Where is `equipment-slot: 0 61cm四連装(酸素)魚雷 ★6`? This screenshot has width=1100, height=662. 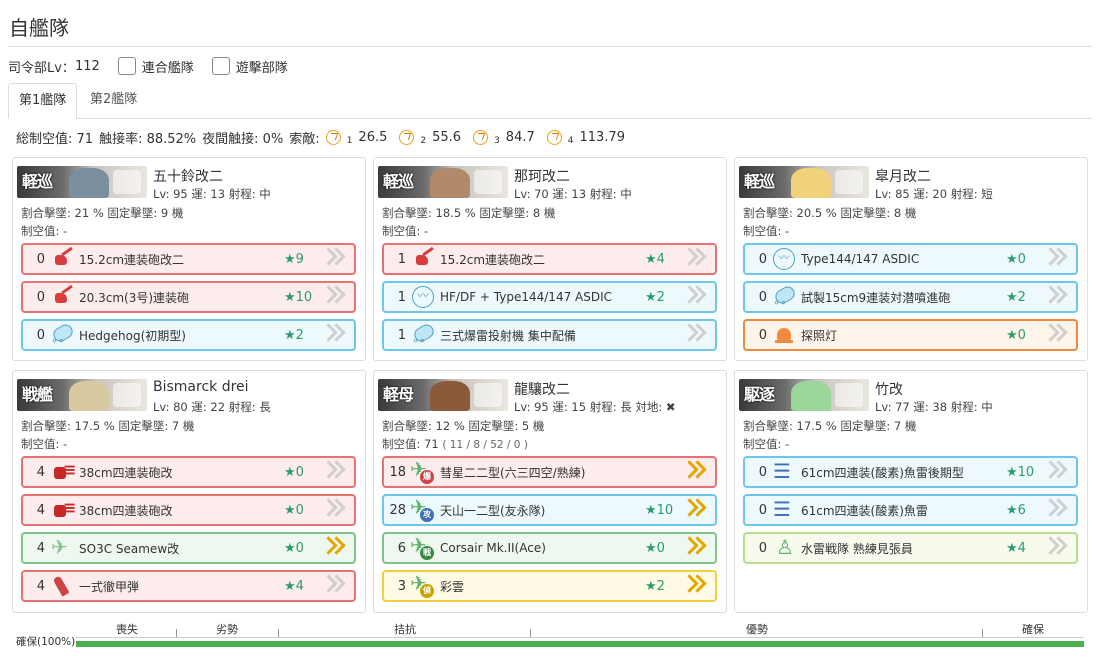 equipment-slot: 0 61cm四連装(酸素)魚雷 ★6 is located at coordinates (910, 510).